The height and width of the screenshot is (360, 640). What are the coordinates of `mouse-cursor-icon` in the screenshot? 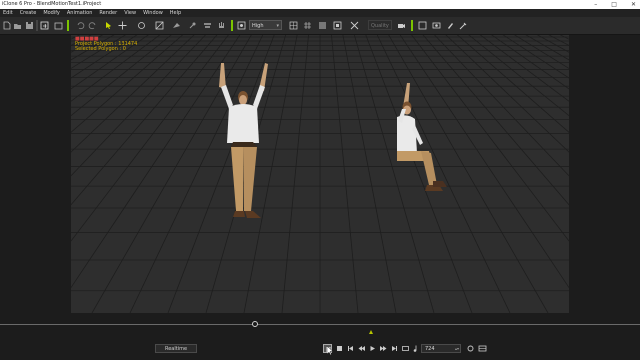 It's located at (330, 350).